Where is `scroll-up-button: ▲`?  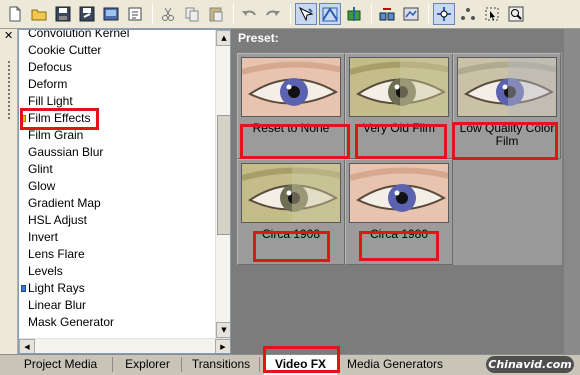
scroll-up-button: ▲ is located at coordinates (223, 38).